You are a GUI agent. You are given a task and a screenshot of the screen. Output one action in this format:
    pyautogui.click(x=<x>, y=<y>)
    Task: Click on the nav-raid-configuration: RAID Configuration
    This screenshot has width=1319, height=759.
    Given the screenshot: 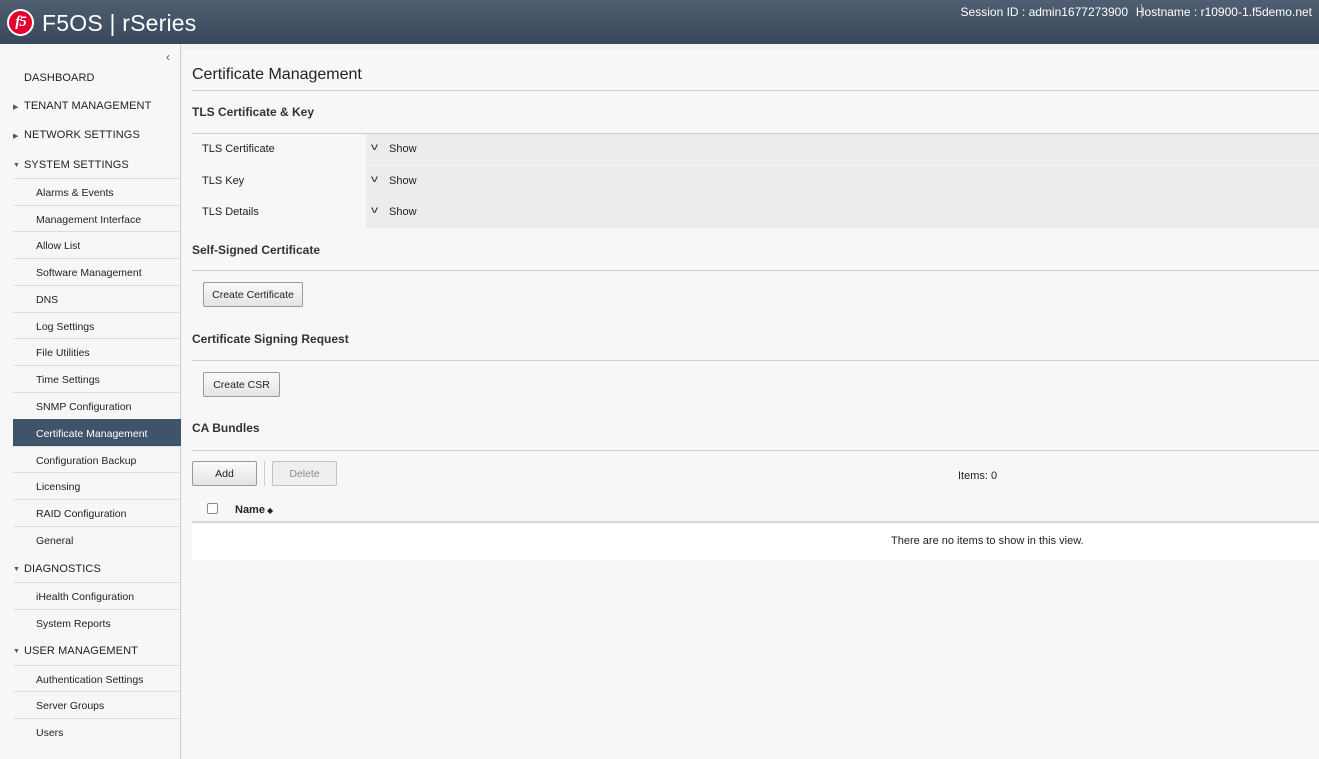 What is the action you would take?
    pyautogui.click(x=97, y=512)
    